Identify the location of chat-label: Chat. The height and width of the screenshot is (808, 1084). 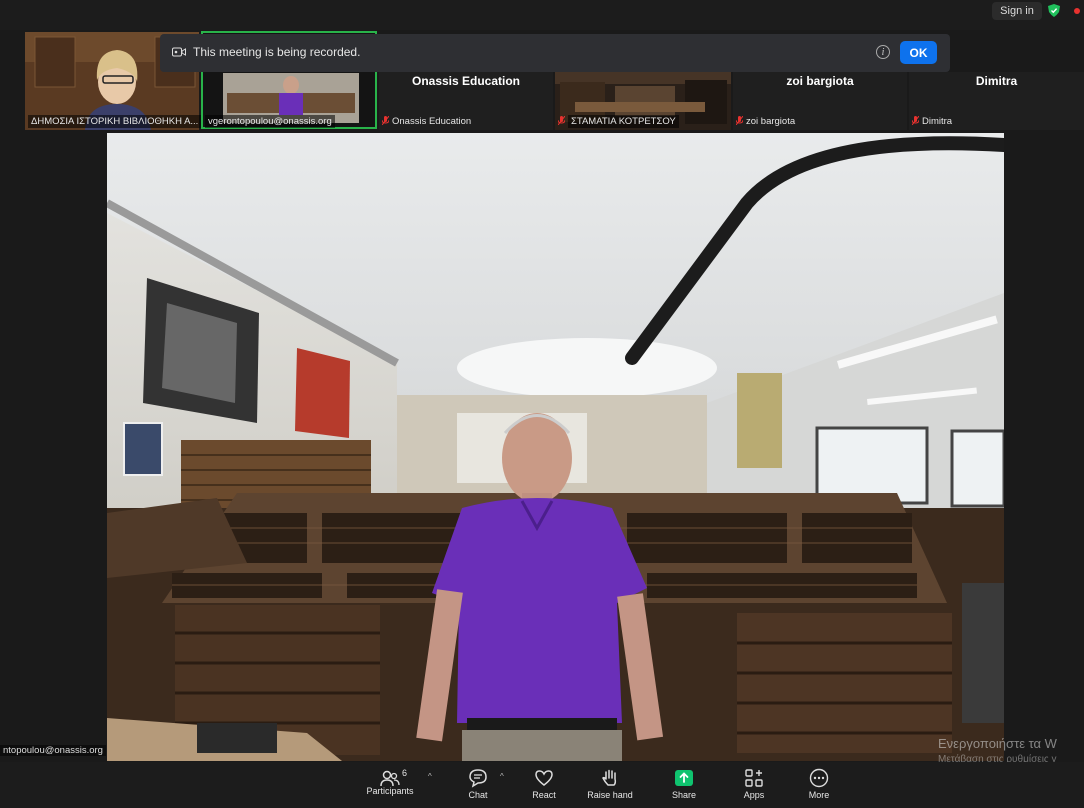
(478, 795).